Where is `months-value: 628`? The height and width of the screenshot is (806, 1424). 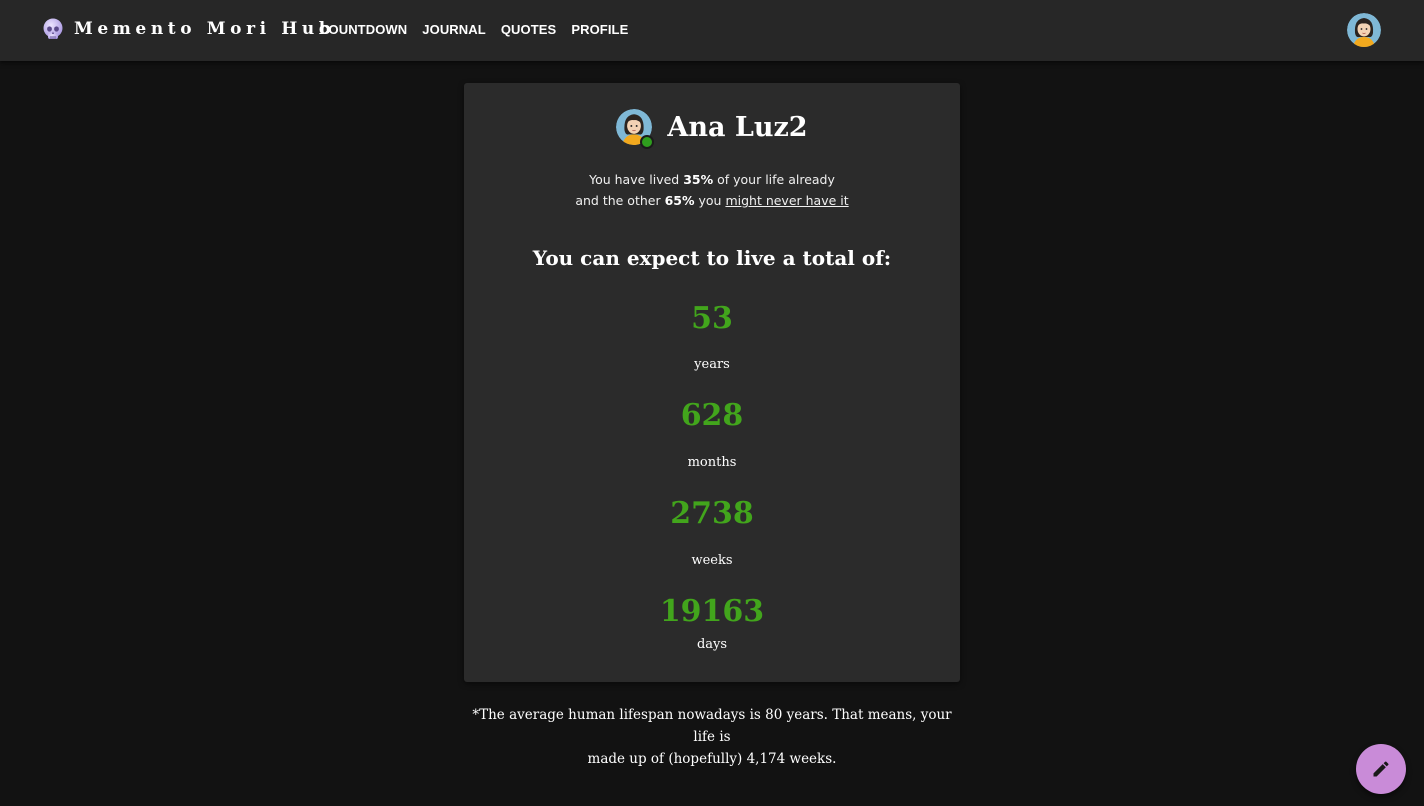 months-value: 628 is located at coordinates (712, 415).